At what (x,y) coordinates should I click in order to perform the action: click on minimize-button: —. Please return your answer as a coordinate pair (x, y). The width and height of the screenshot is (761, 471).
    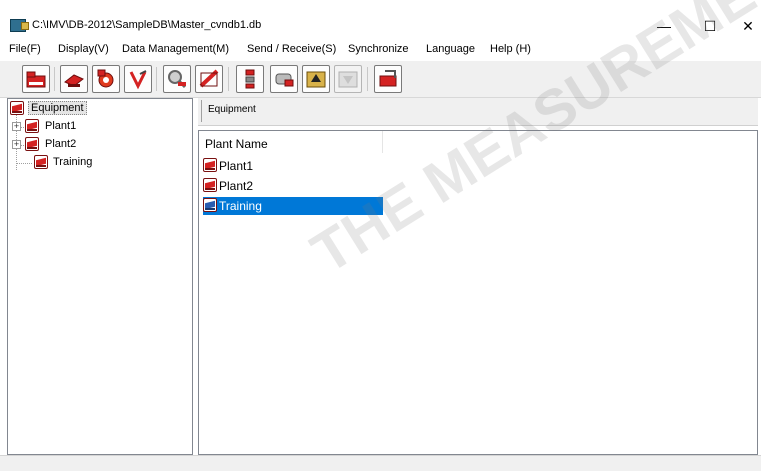
    Looking at the image, I should click on (664, 26).